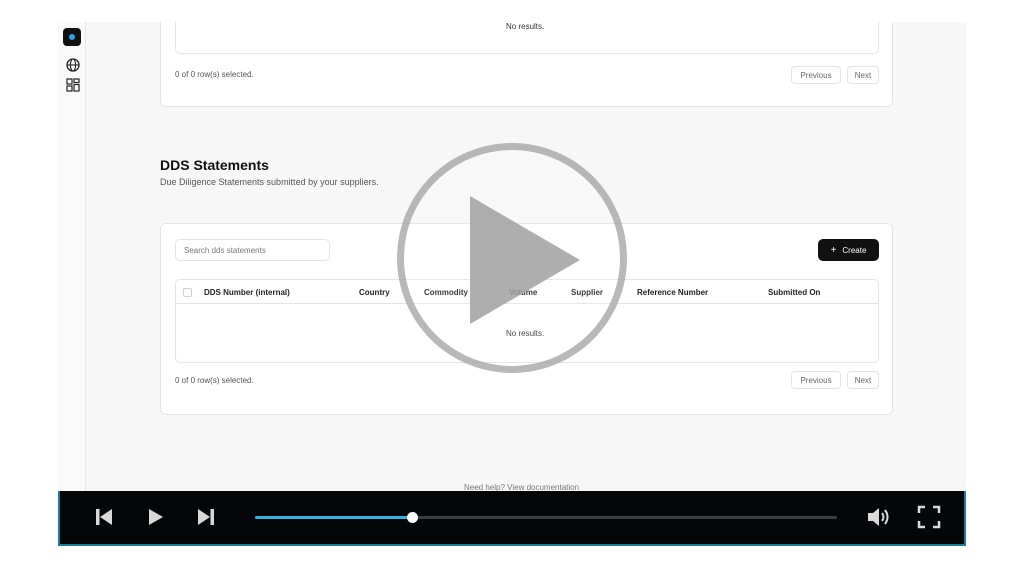  Describe the element at coordinates (206, 517) in the screenshot. I see `skip-forward-icon` at that location.